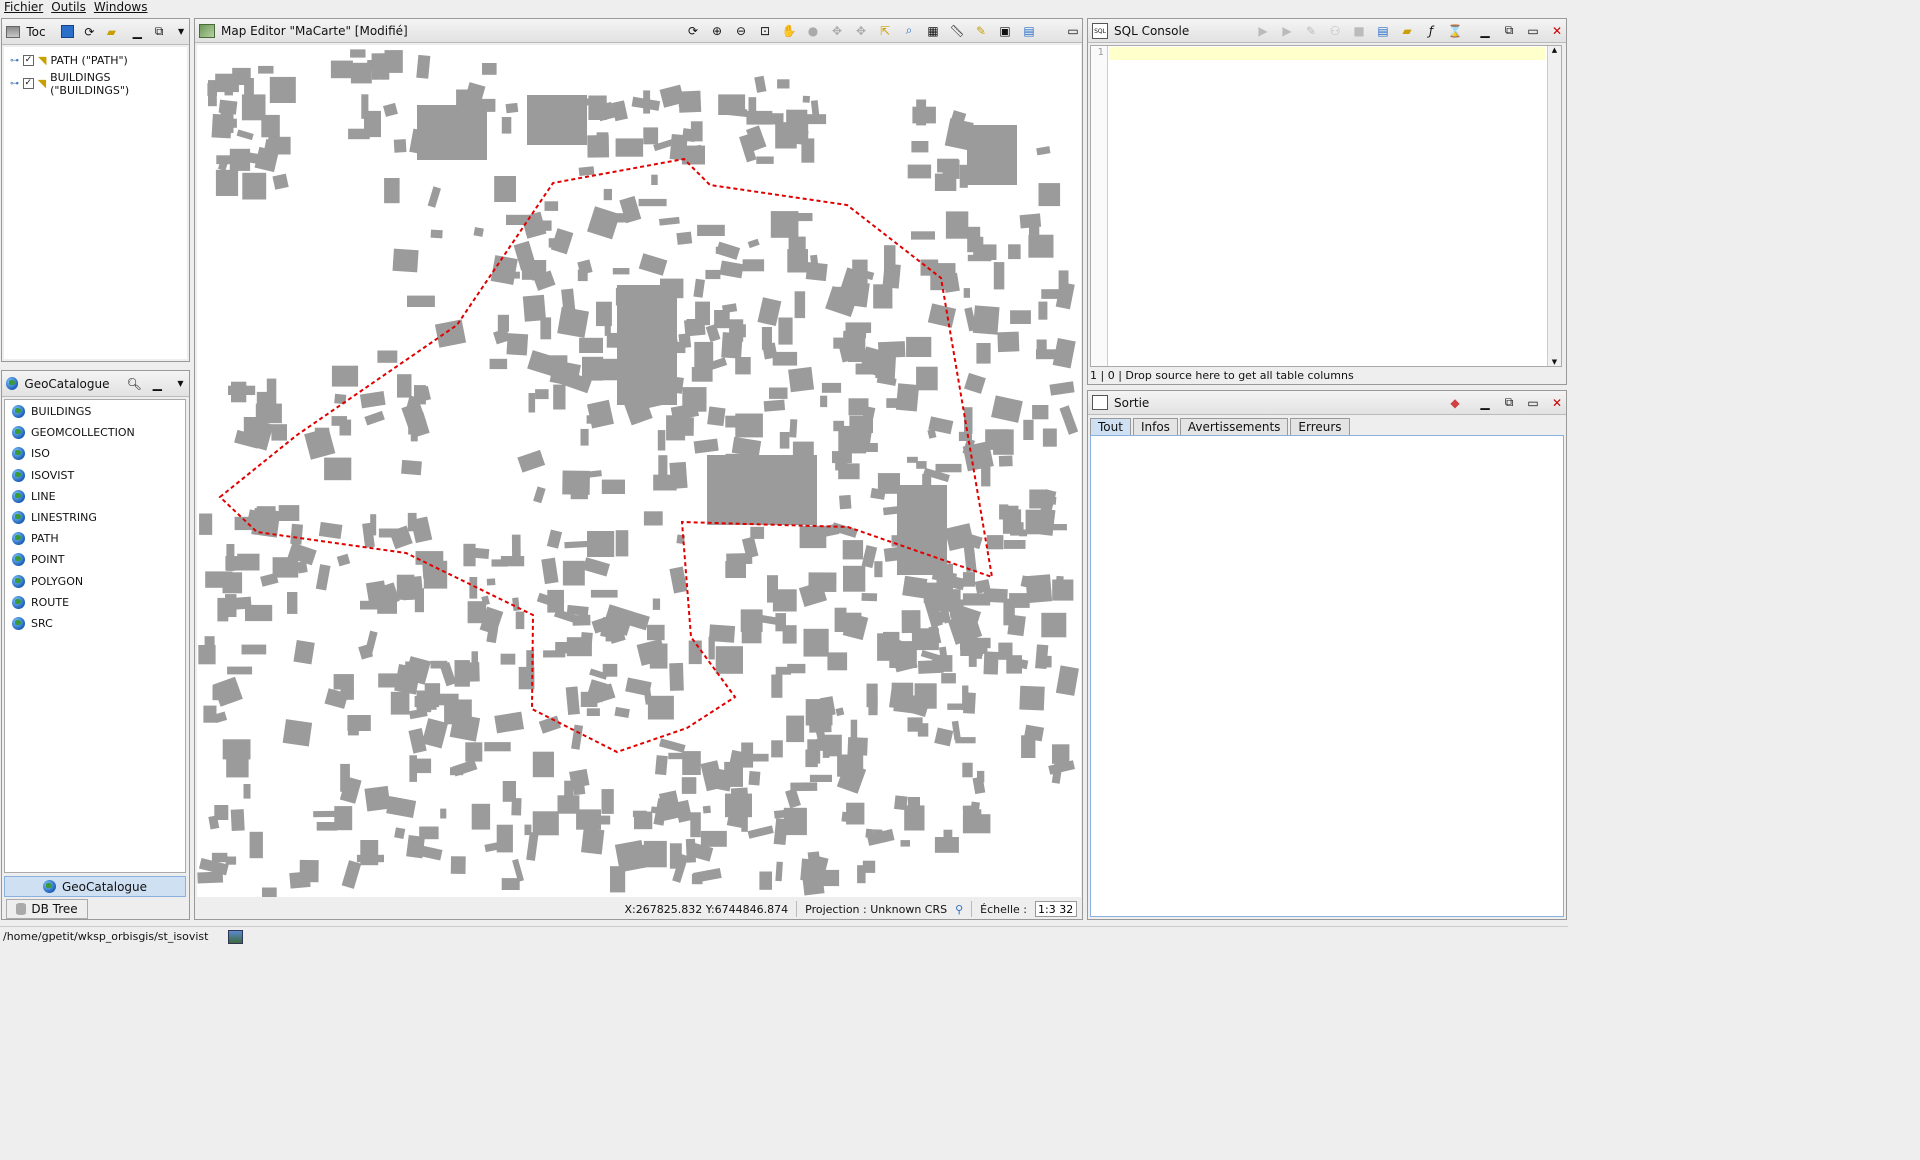 The width and height of the screenshot is (1920, 1160). I want to click on sql-editor: 1 ▲ ▼, so click(1326, 206).